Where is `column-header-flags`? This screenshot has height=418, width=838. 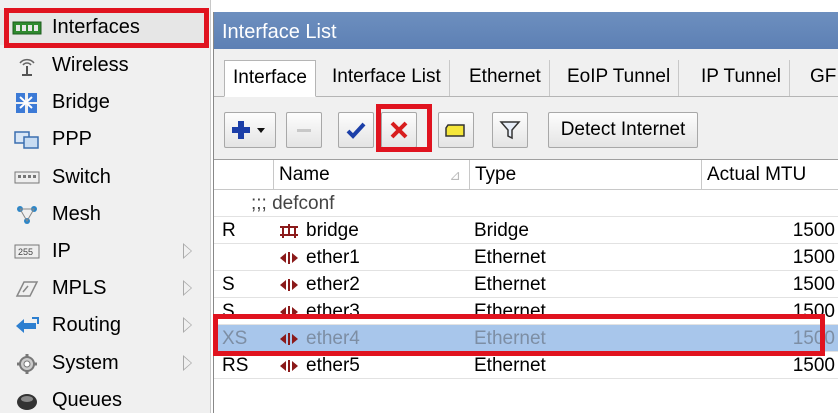 column-header-flags is located at coordinates (244, 175).